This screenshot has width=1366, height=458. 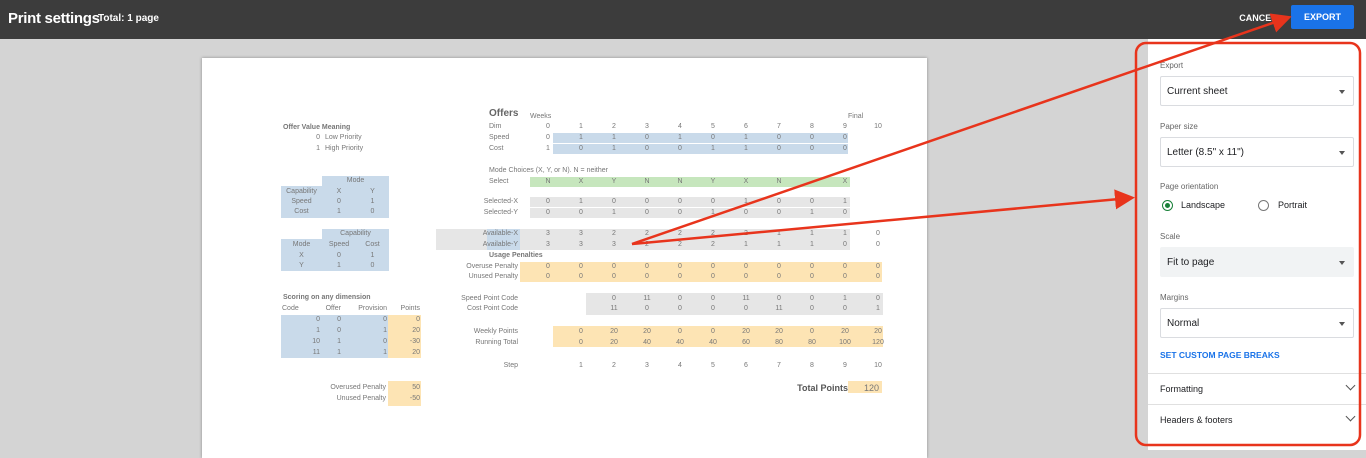 What do you see at coordinates (361, 398) in the screenshot?
I see `penalty-label: Unused Penalty` at bounding box center [361, 398].